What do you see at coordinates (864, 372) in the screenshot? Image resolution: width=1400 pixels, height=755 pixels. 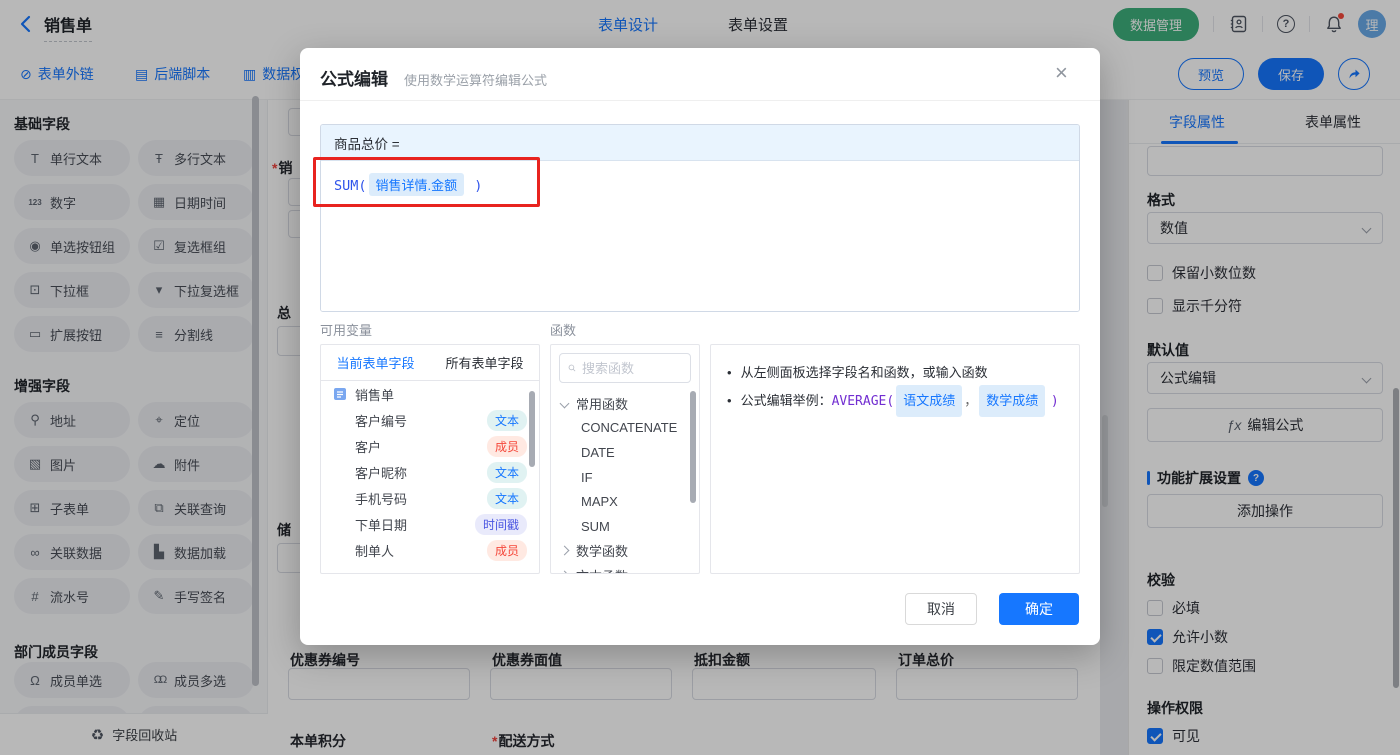 I see `help-tip-text: 从左侧面板选择字段名和函数，或输入函数` at bounding box center [864, 372].